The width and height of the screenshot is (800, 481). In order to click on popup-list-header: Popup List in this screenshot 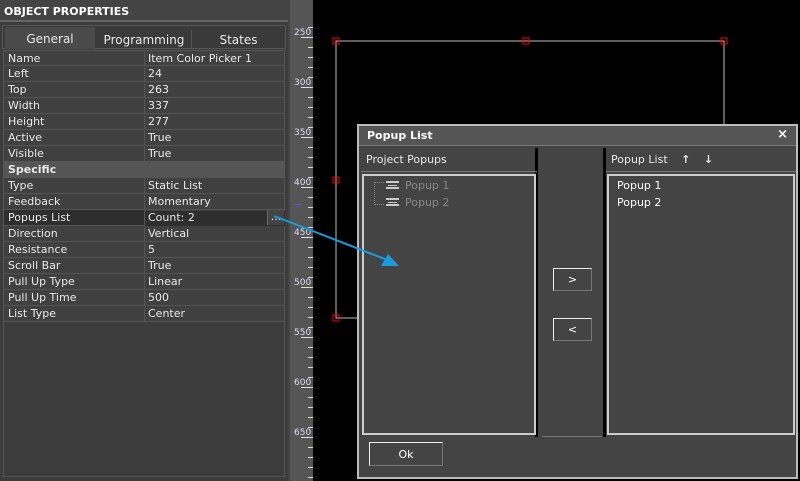, I will do `click(639, 159)`.